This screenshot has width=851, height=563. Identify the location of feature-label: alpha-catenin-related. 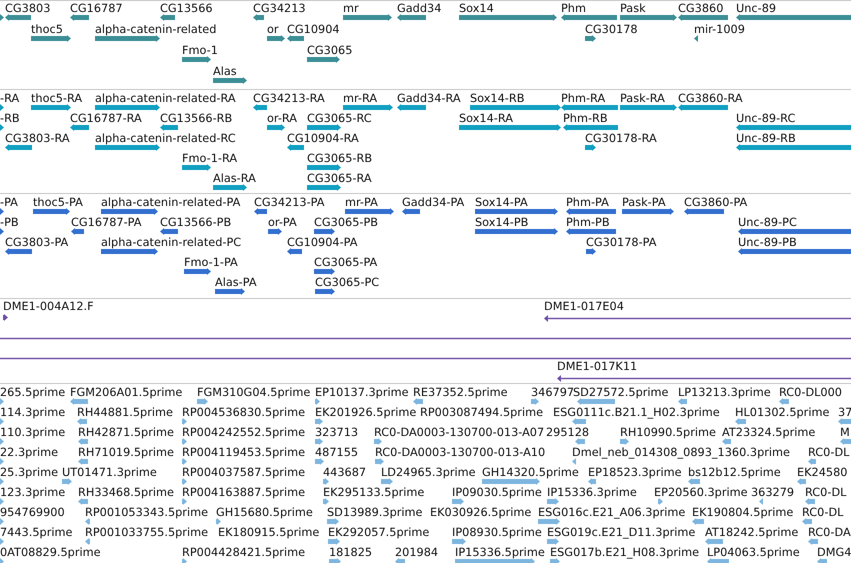
(155, 29).